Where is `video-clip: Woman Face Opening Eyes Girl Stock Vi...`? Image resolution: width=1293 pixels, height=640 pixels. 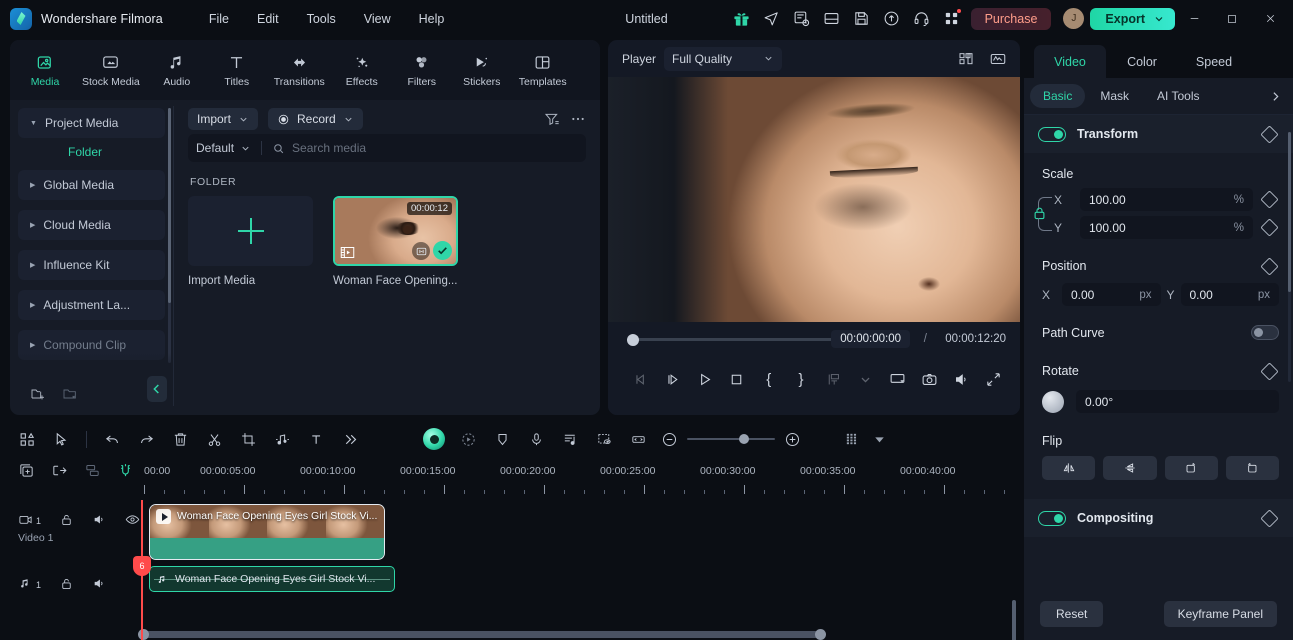 video-clip: Woman Face Opening Eyes Girl Stock Vi... is located at coordinates (267, 532).